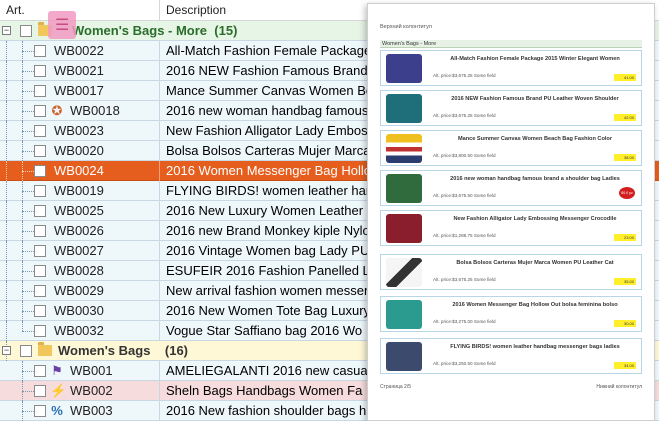  What do you see at coordinates (79, 130) in the screenshot?
I see `article-code: WB0023` at bounding box center [79, 130].